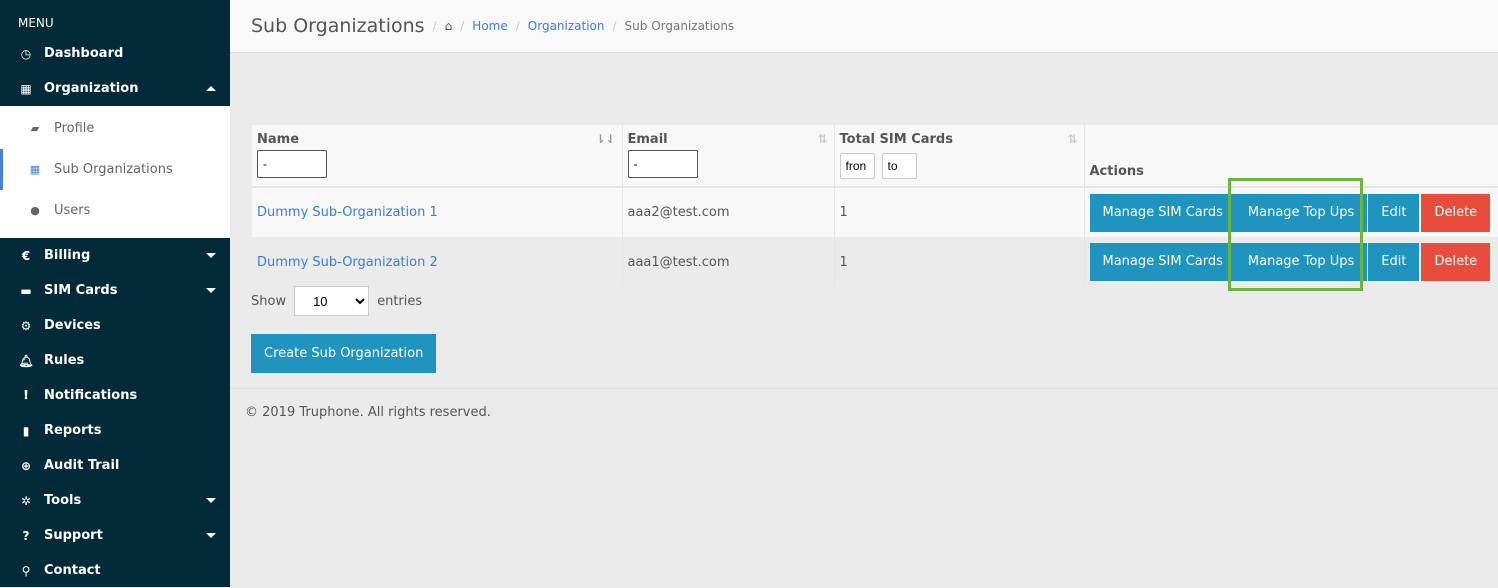 The width and height of the screenshot is (1498, 588). Describe the element at coordinates (26, 500) in the screenshot. I see `gear-icon: ✲` at that location.